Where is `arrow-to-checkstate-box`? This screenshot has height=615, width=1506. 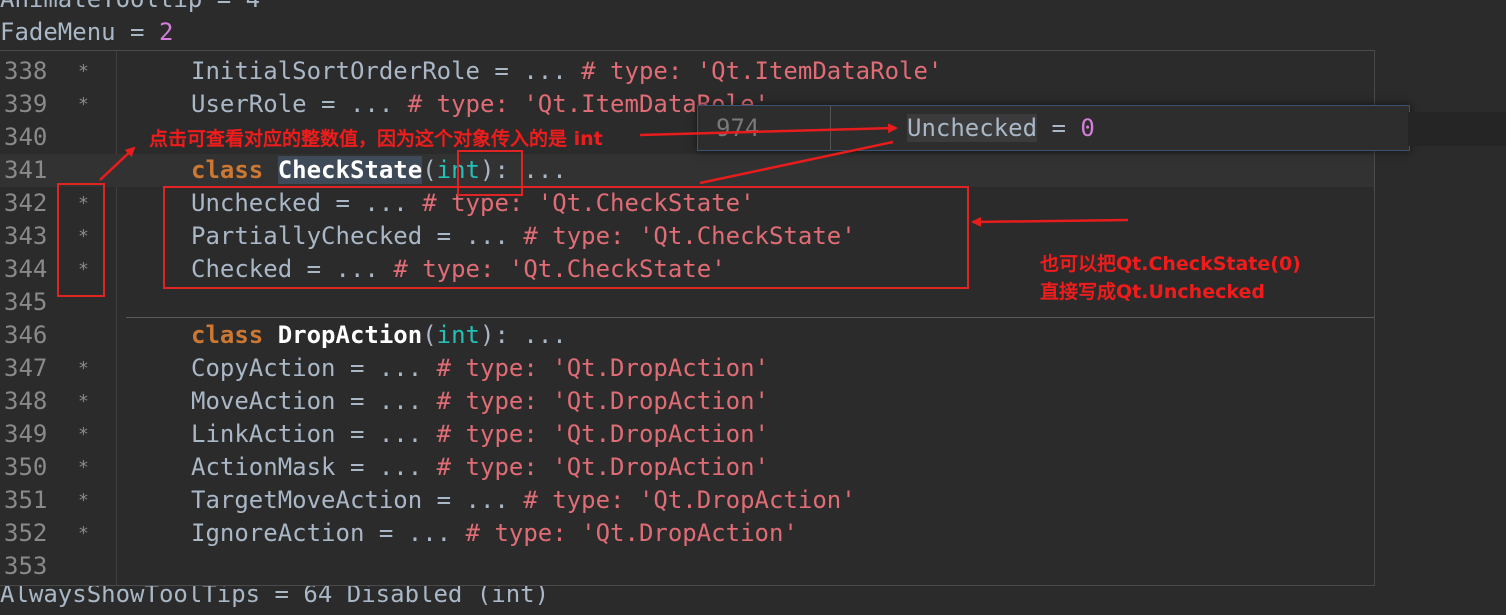 arrow-to-checkstate-box is located at coordinates (1050, 221).